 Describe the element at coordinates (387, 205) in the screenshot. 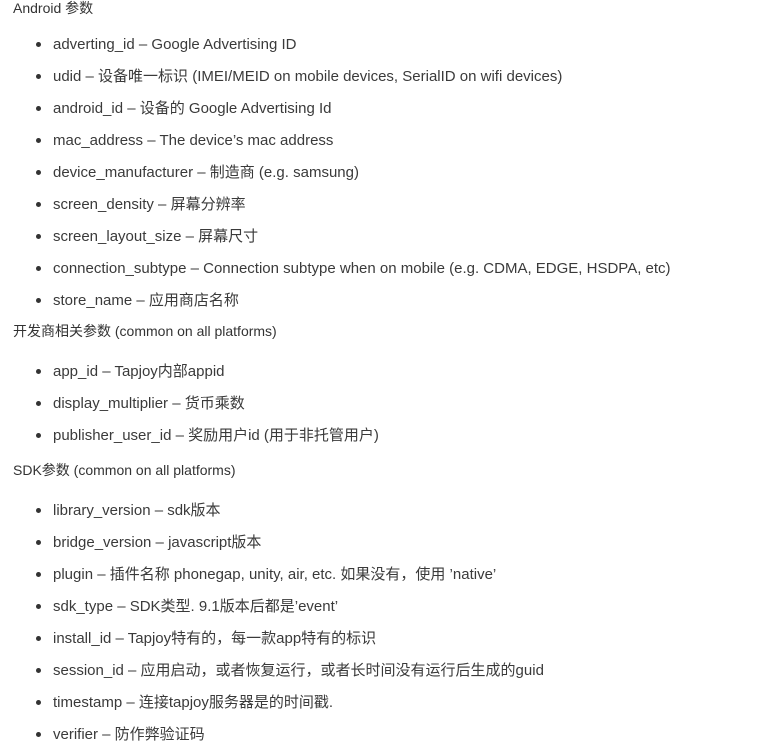

I see `list-item: screen_density – 屏幕分辨率` at that location.